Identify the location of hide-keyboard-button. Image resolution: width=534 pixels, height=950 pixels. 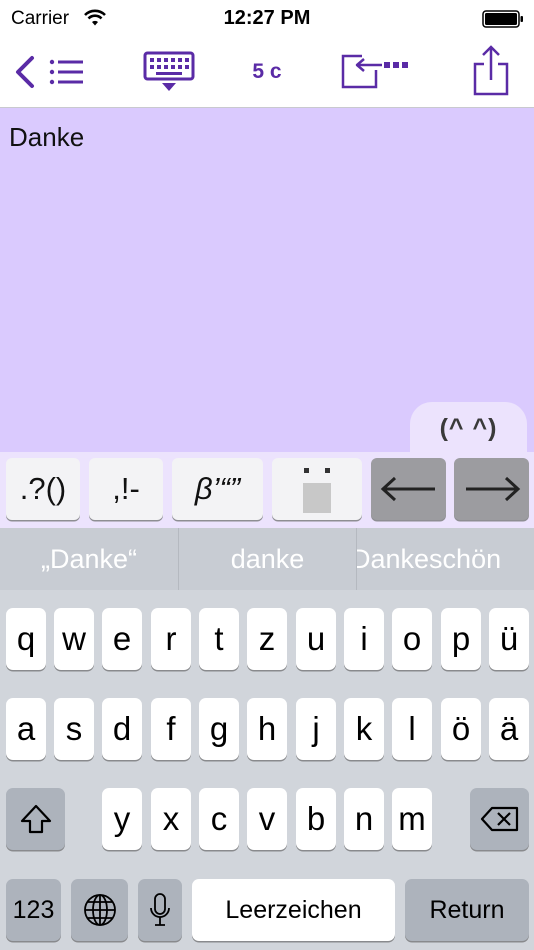
(169, 71).